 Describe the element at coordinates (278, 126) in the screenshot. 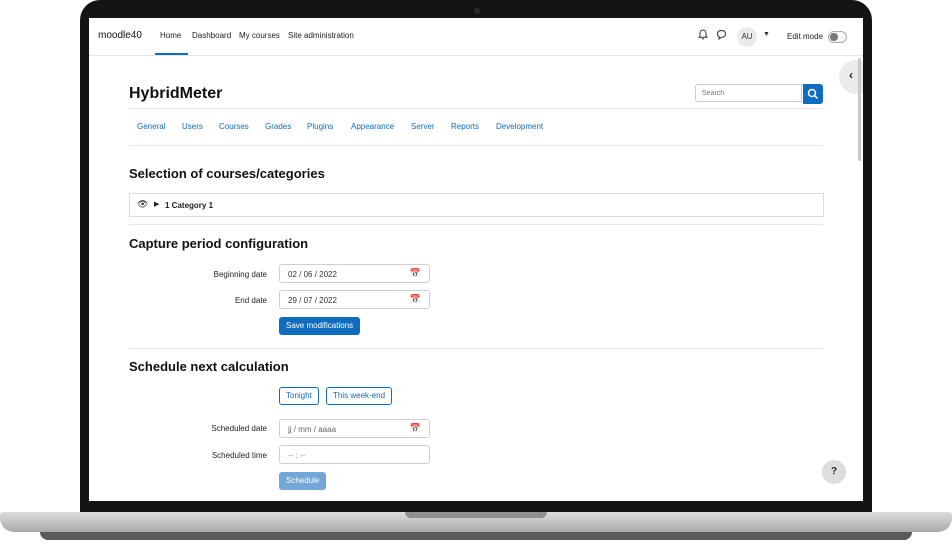

I see `tab-grades: Grades` at that location.